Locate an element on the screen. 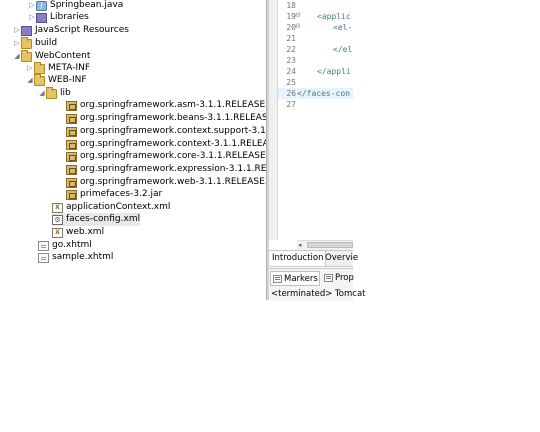  line-number: 19 is located at coordinates (291, 16).